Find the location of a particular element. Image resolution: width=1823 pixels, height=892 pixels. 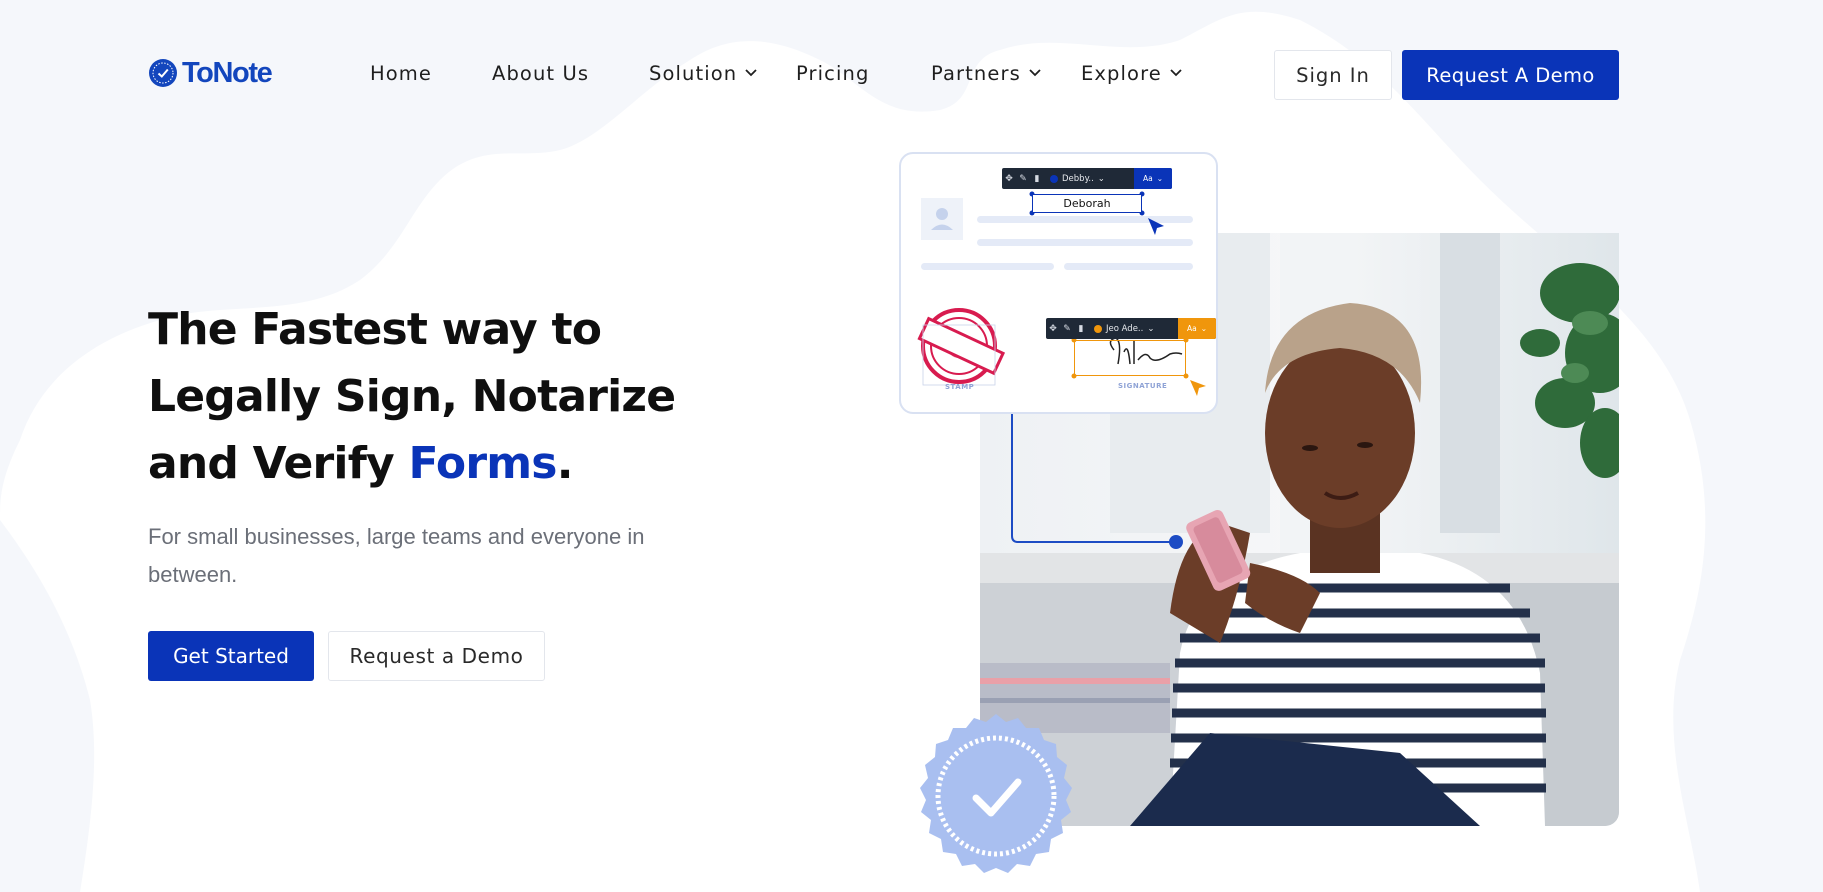

hero-heading-line-1: The Fastest way to is located at coordinates (375, 329).